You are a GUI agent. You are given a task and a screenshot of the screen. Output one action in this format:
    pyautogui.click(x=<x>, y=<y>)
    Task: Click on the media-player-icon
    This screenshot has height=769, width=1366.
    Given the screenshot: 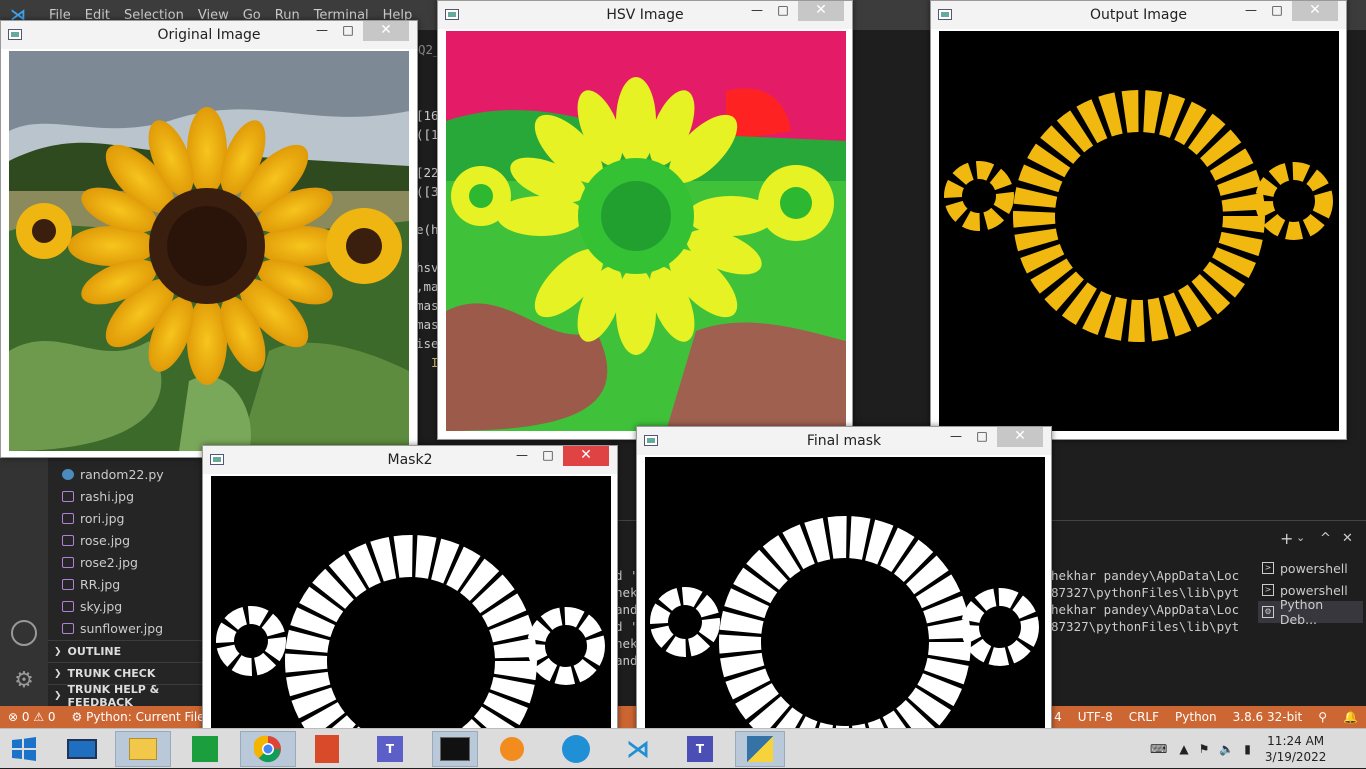 What is the action you would take?
    pyautogui.click(x=512, y=749)
    